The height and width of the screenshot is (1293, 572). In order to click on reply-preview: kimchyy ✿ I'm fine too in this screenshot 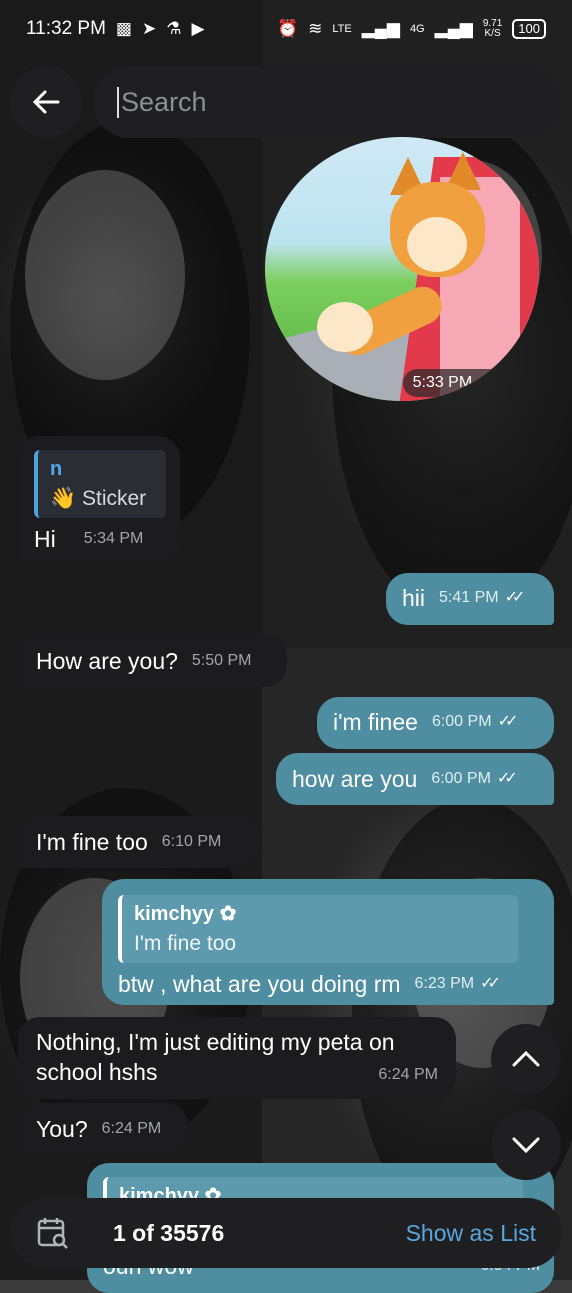, I will do `click(318, 929)`.